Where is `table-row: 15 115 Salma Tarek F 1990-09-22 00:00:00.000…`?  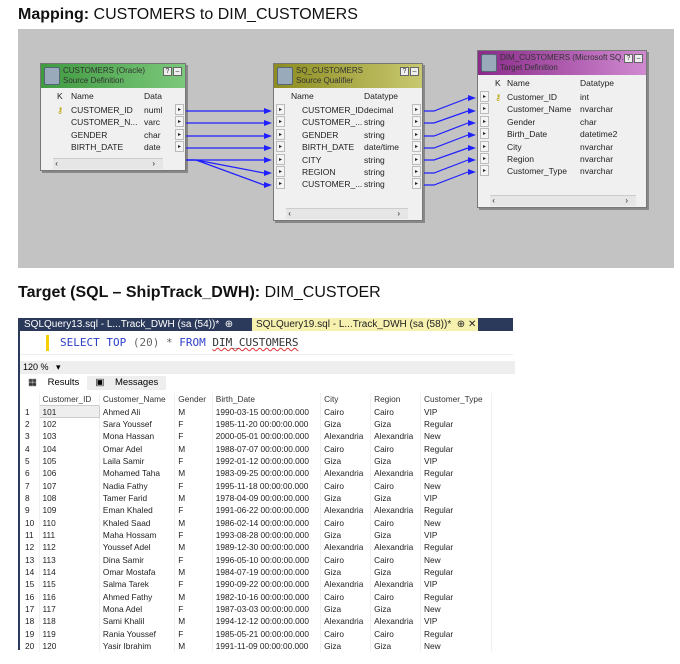 table-row: 15 115 Salma Tarek F 1990-09-22 00:00:00.000… is located at coordinates (257, 584).